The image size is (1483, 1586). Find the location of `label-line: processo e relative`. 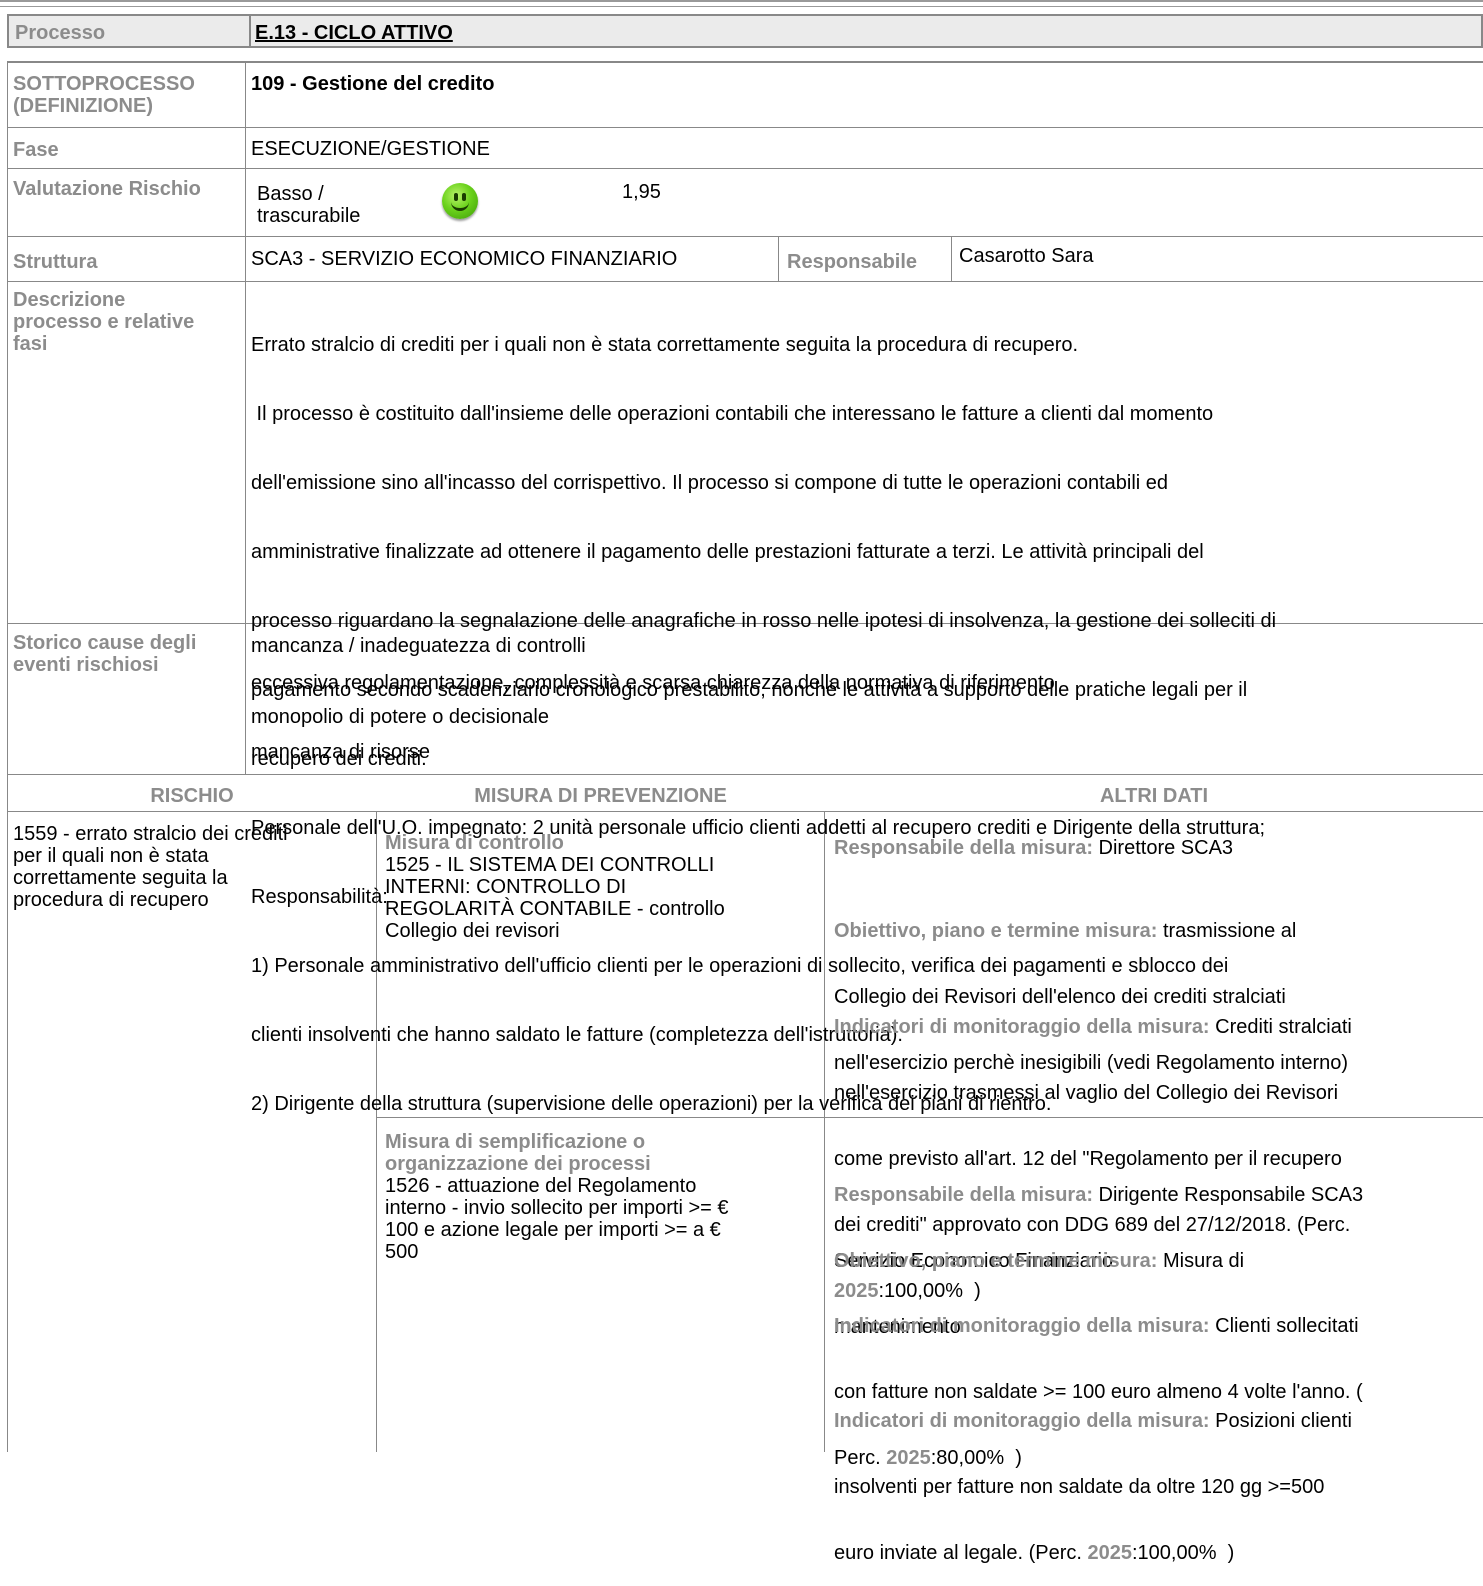

label-line: processo e relative is located at coordinates (104, 322).